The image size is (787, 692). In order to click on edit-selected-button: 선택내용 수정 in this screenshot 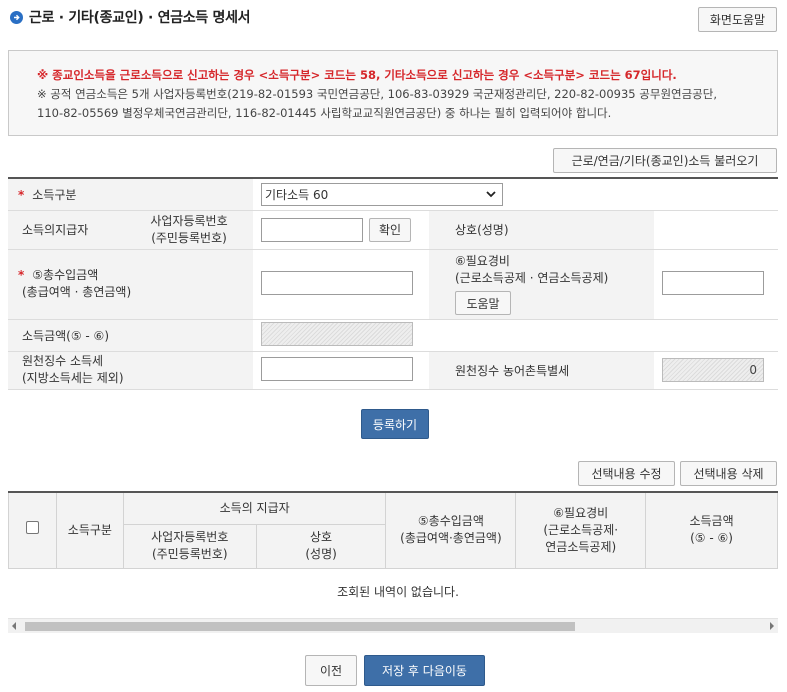, I will do `click(626, 473)`.